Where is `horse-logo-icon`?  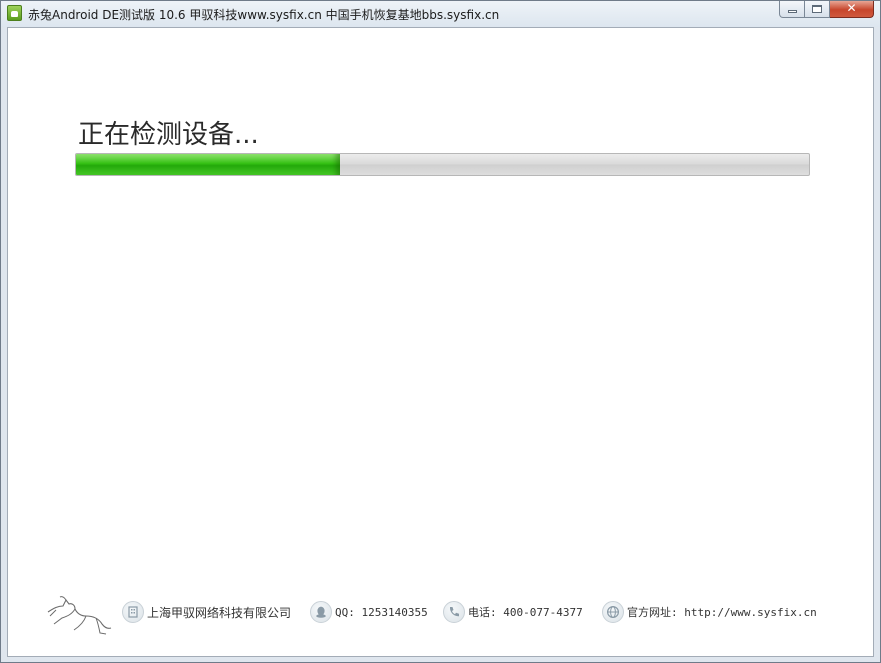
horse-logo-icon is located at coordinates (79, 615).